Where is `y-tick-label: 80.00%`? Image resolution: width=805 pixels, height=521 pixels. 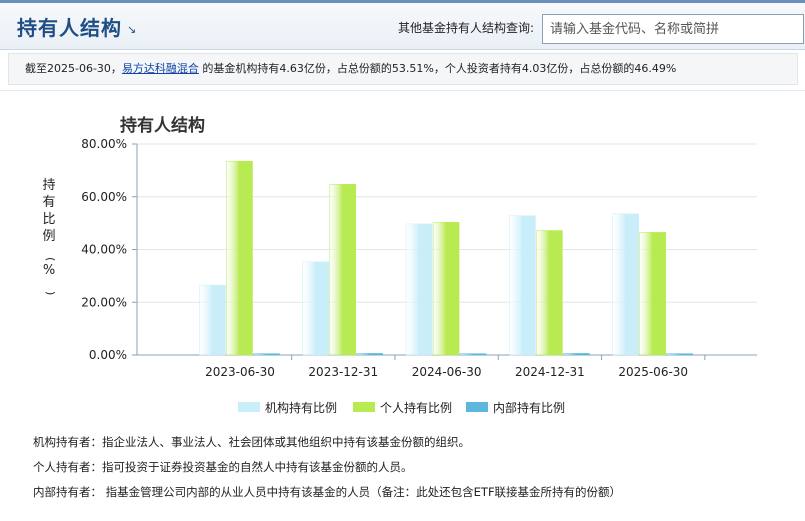 y-tick-label: 80.00% is located at coordinates (104, 144).